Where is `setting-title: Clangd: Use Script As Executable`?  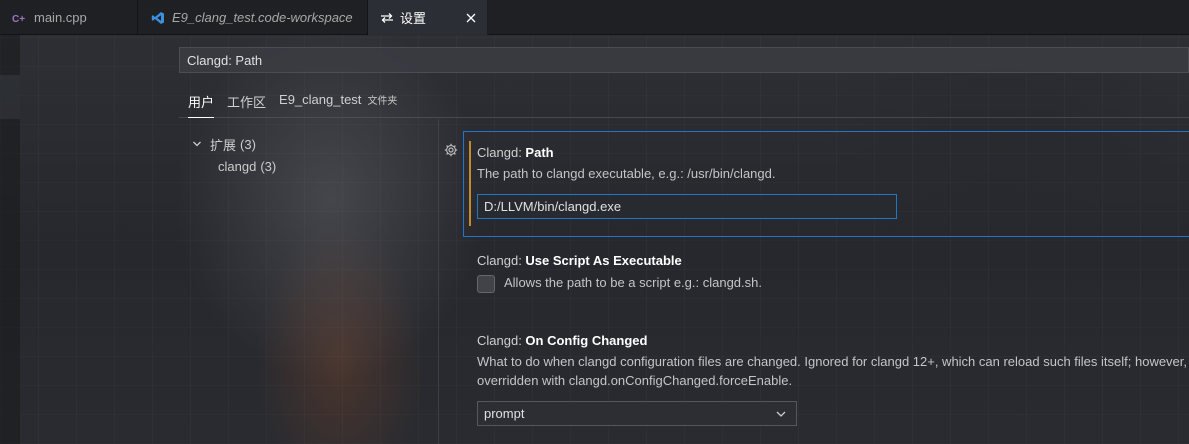
setting-title: Clangd: Use Script As Executable is located at coordinates (579, 260).